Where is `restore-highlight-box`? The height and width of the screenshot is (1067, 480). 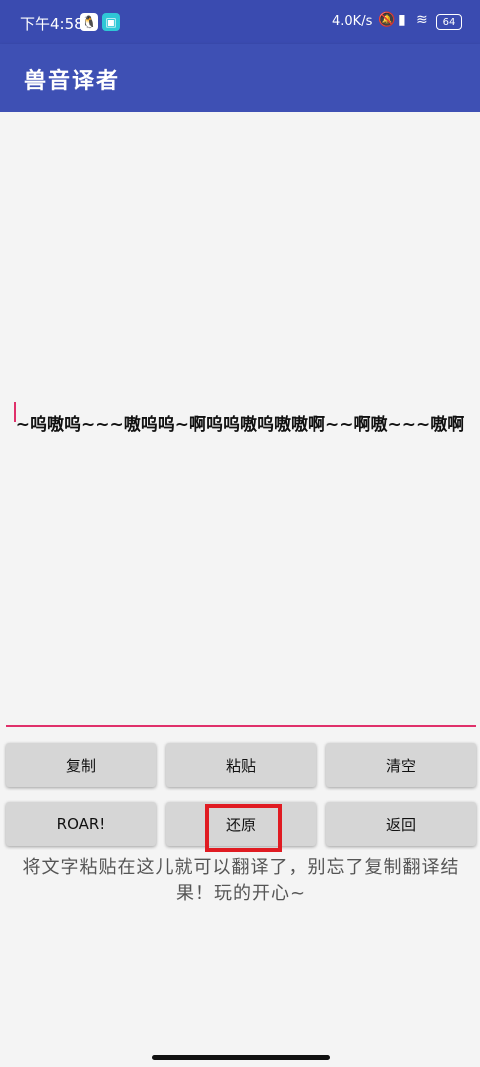 restore-highlight-box is located at coordinates (243, 828).